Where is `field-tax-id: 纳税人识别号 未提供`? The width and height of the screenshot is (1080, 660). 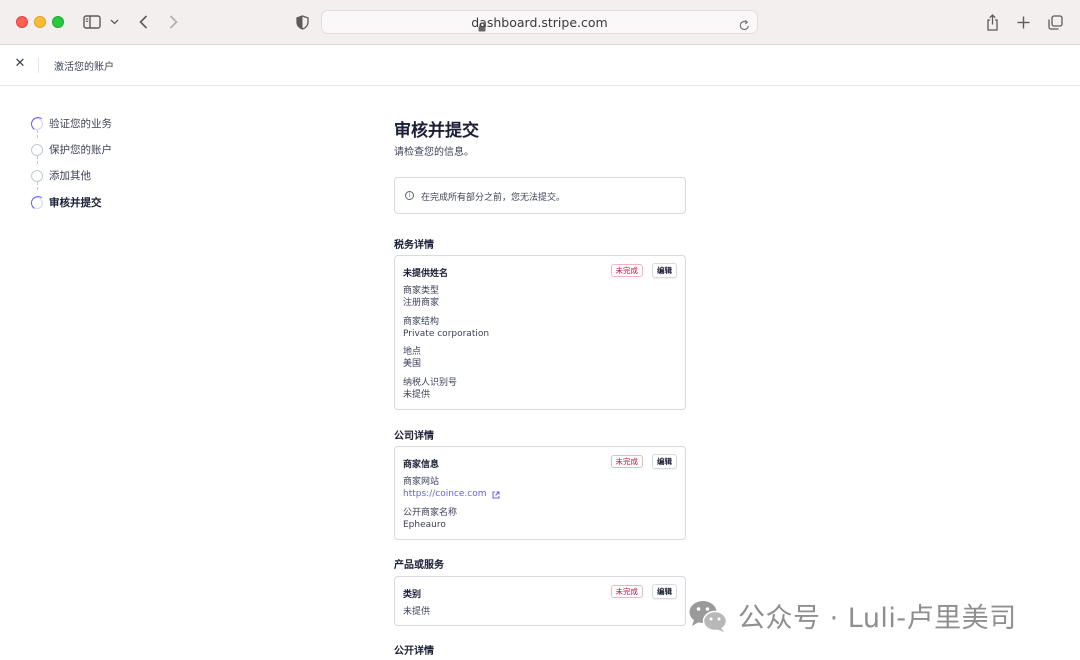 field-tax-id: 纳税人识别号 未提供 is located at coordinates (430, 389).